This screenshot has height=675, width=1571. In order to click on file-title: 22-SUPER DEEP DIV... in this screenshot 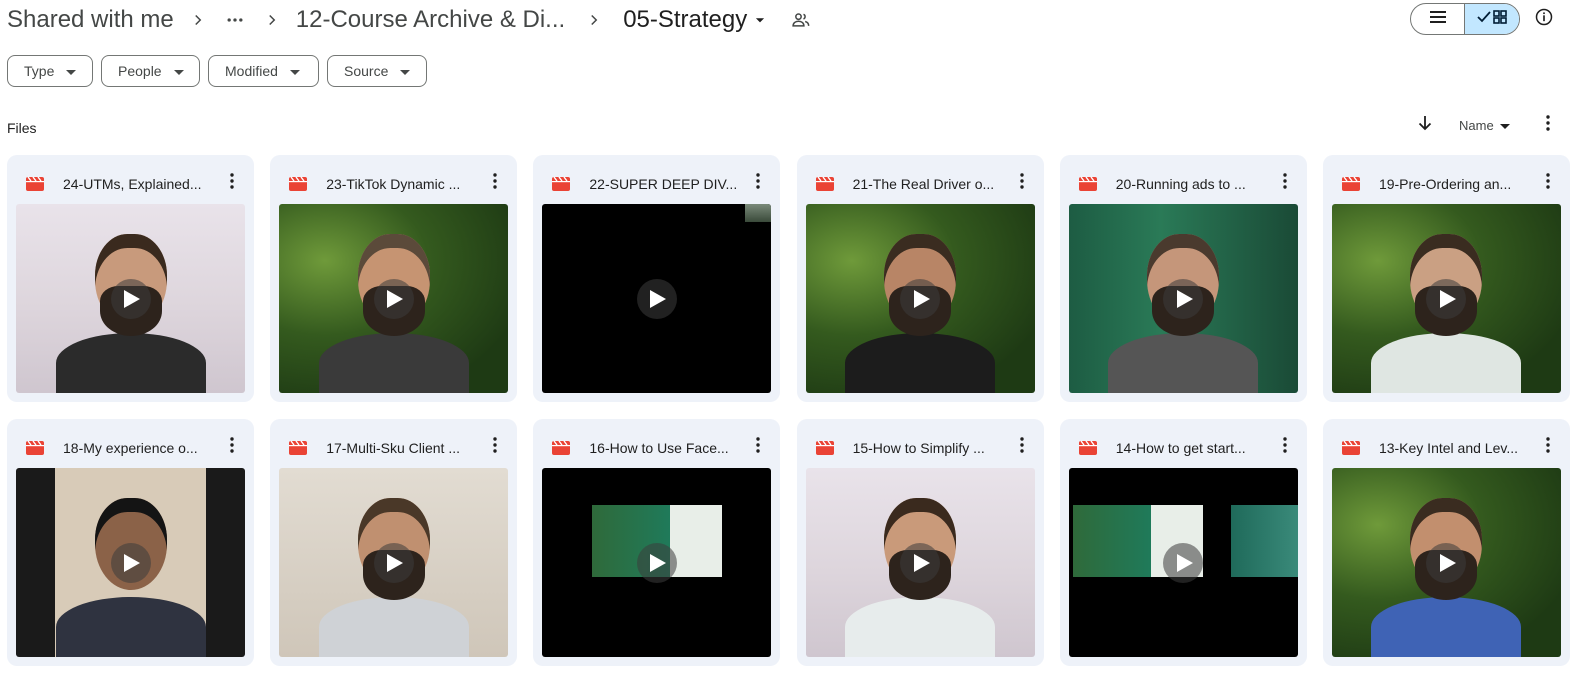, I will do `click(663, 184)`.